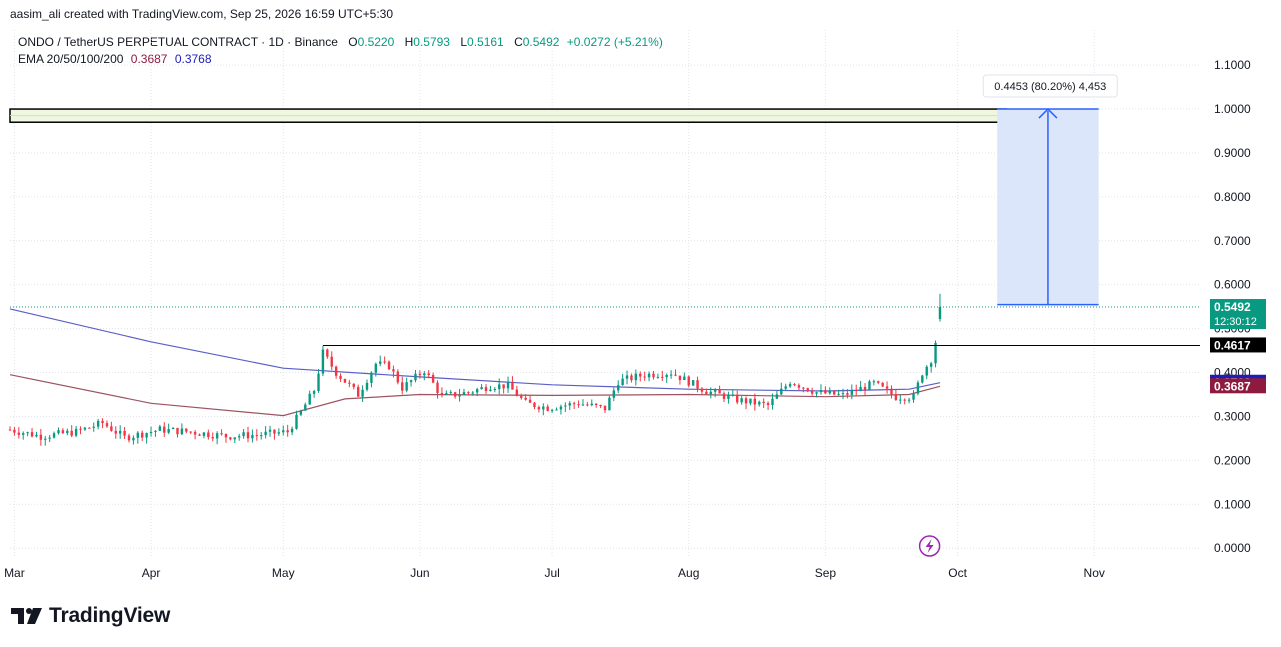  What do you see at coordinates (1232, 460) in the screenshot?
I see `y-tick-label: 0.2000` at bounding box center [1232, 460].